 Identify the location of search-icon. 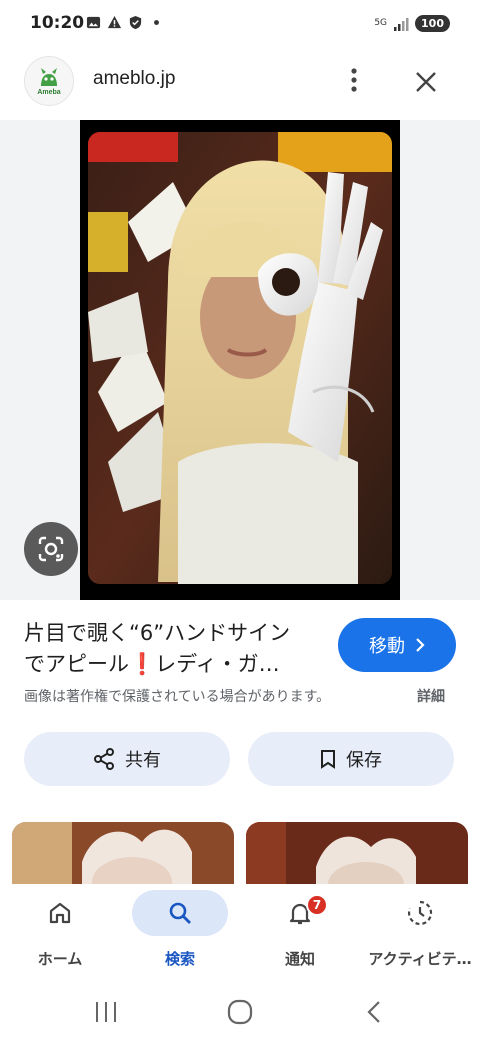
(180, 913).